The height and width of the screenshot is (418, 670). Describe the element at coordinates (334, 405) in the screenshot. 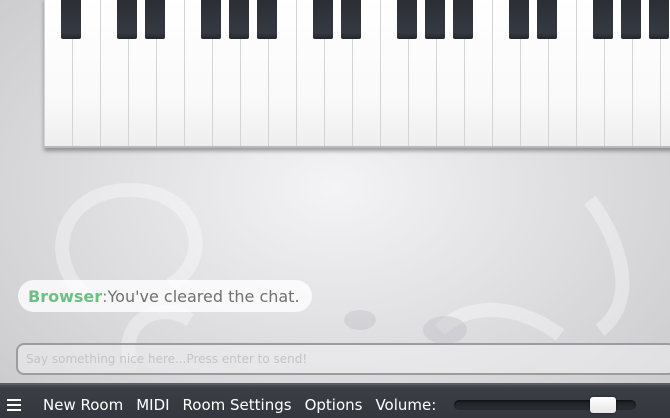

I see `options-button: Options` at that location.